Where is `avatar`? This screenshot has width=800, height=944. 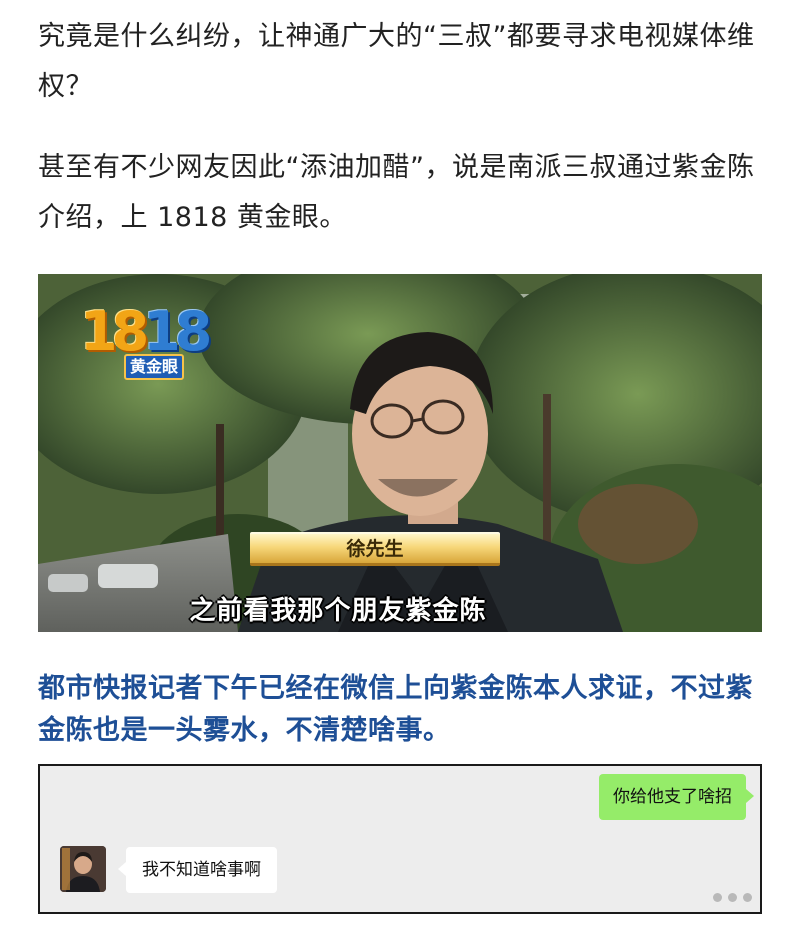 avatar is located at coordinates (83, 869).